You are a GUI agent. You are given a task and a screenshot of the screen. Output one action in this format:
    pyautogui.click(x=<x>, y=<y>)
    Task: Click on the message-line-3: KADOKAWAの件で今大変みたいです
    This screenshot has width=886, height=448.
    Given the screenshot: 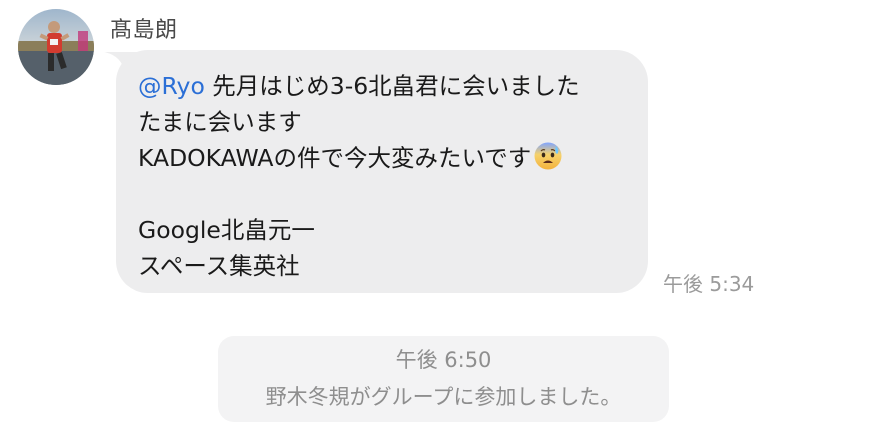 What is the action you would take?
    pyautogui.click(x=359, y=158)
    